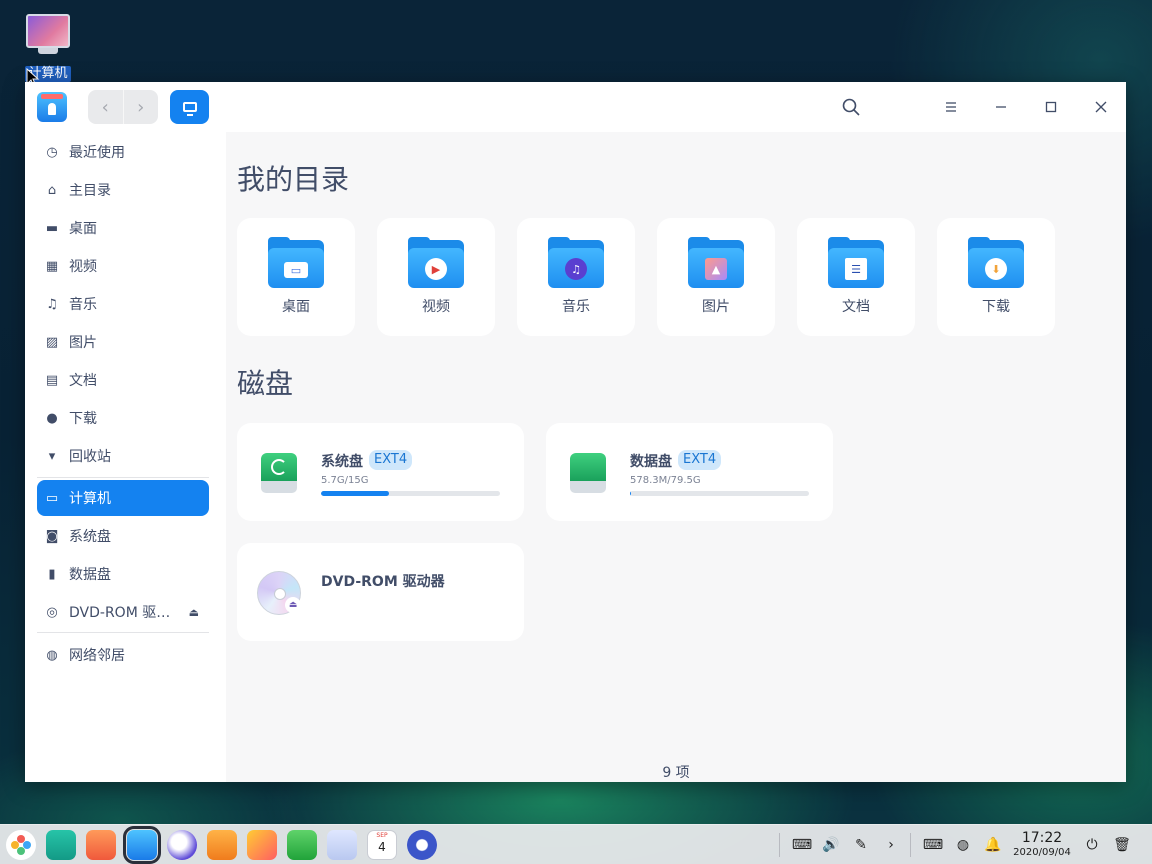 Image resolution: width=1152 pixels, height=864 pixels. What do you see at coordinates (279, 473) in the screenshot?
I see `system-disk-icon` at bounding box center [279, 473].